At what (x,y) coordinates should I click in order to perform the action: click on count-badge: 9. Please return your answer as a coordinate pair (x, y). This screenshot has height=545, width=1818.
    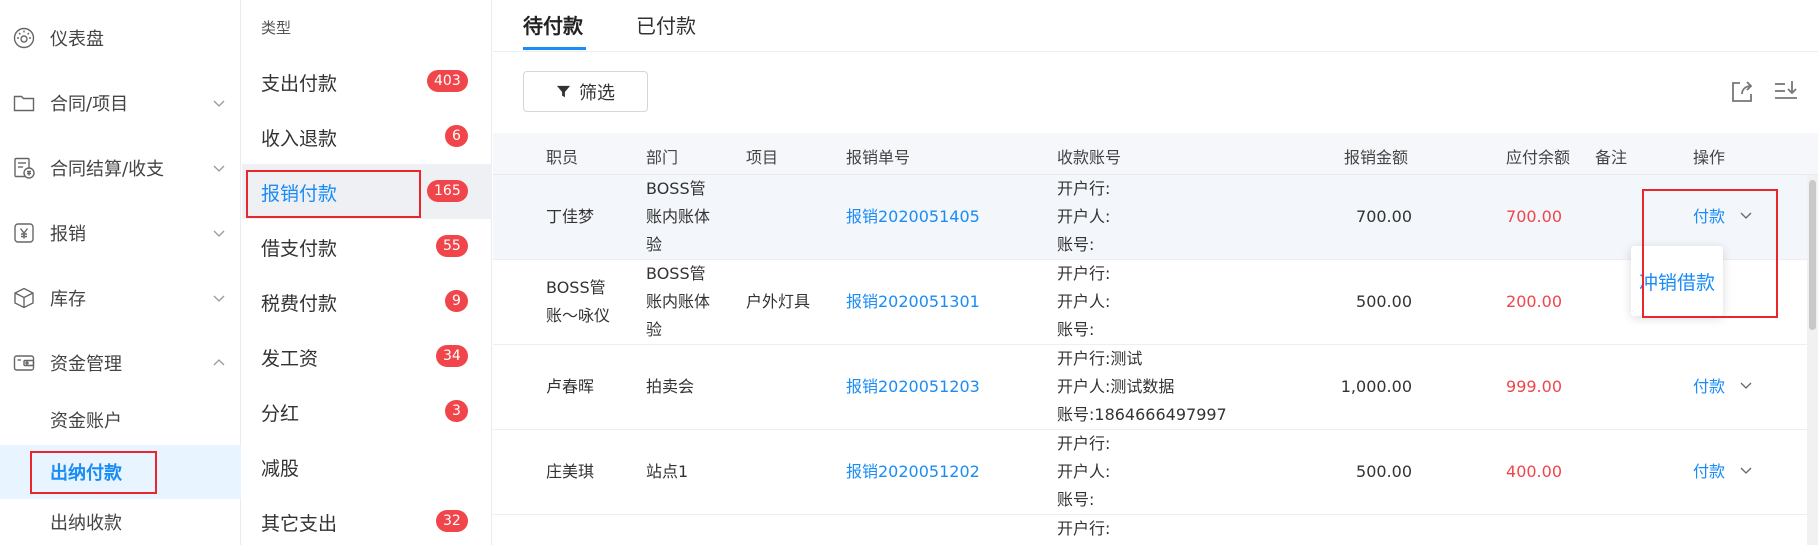
    Looking at the image, I should click on (456, 301).